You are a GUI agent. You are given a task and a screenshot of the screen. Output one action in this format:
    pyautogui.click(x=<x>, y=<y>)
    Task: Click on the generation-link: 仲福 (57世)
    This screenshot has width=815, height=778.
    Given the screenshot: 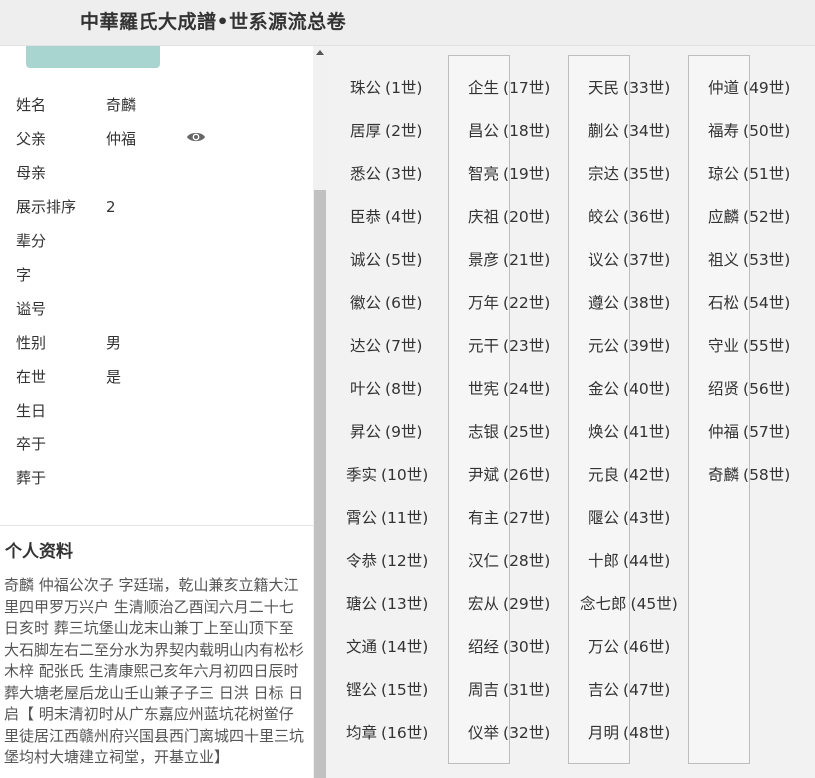 What is the action you would take?
    pyautogui.click(x=749, y=432)
    